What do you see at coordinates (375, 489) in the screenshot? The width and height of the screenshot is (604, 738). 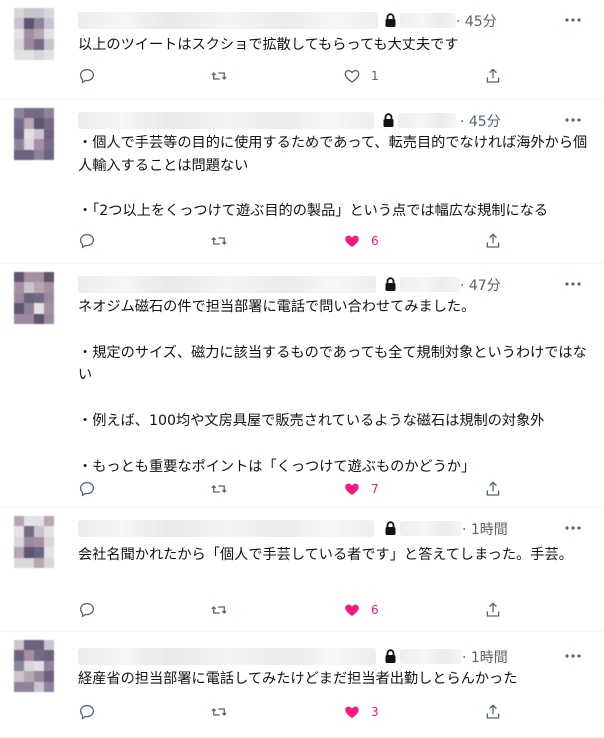 I see `like-count: 7` at bounding box center [375, 489].